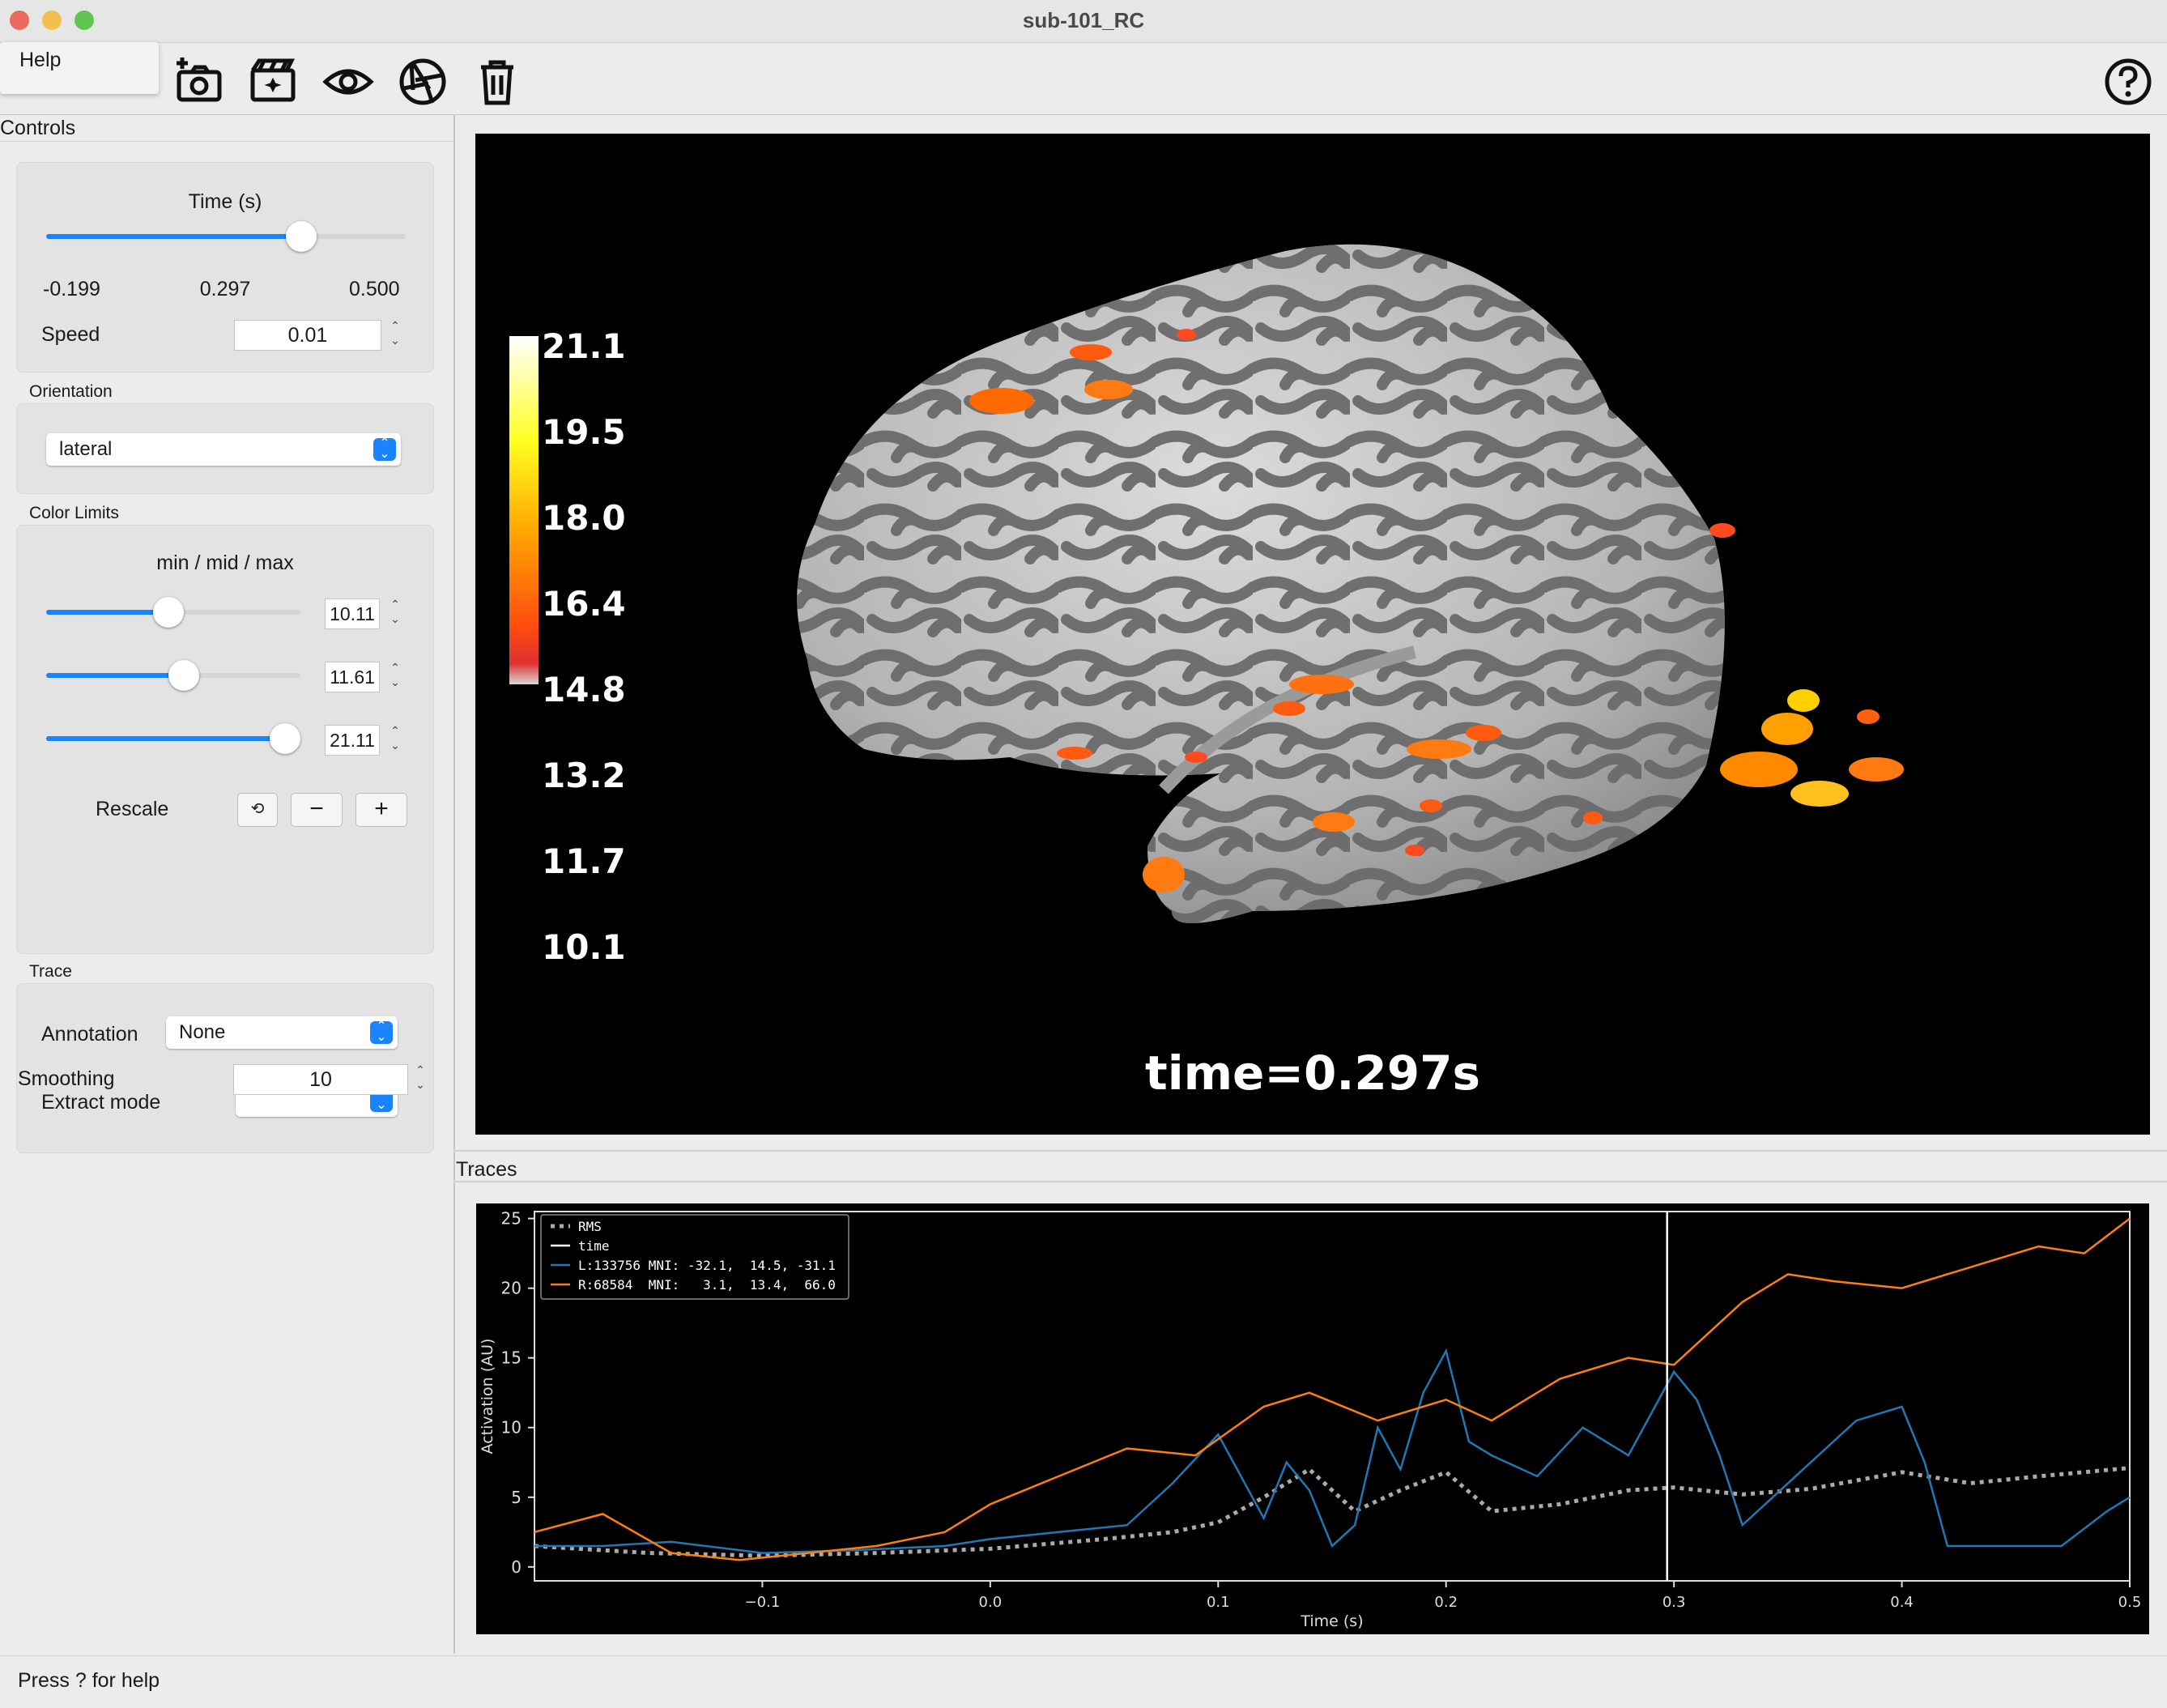 This screenshot has height=1708, width=2167. I want to click on min-slider-fill, so click(107, 612).